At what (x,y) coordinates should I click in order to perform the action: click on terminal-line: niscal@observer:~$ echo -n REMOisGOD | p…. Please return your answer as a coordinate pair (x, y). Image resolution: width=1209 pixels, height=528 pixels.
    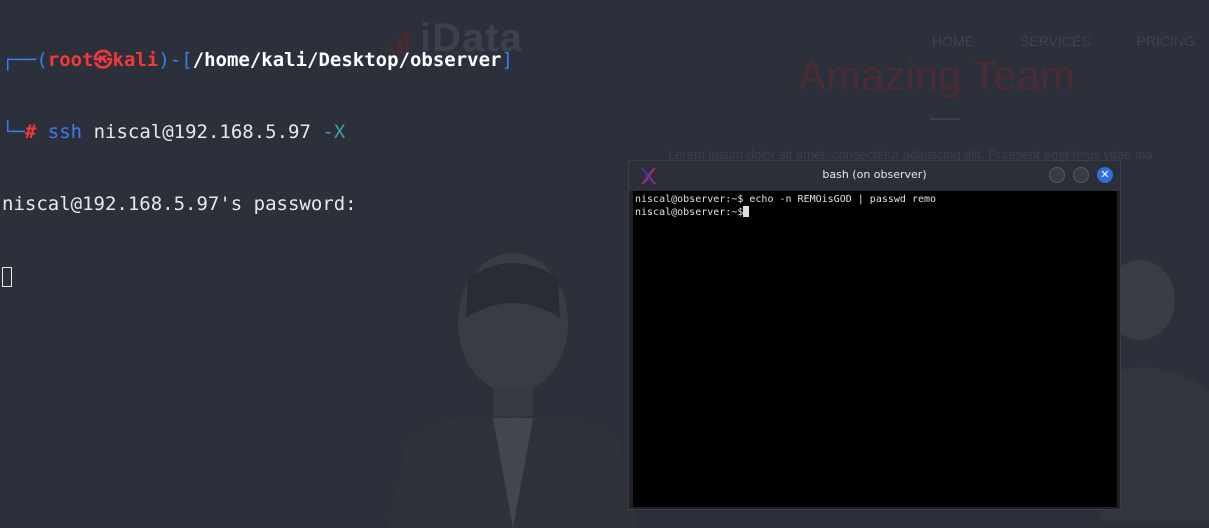
    Looking at the image, I should click on (786, 199).